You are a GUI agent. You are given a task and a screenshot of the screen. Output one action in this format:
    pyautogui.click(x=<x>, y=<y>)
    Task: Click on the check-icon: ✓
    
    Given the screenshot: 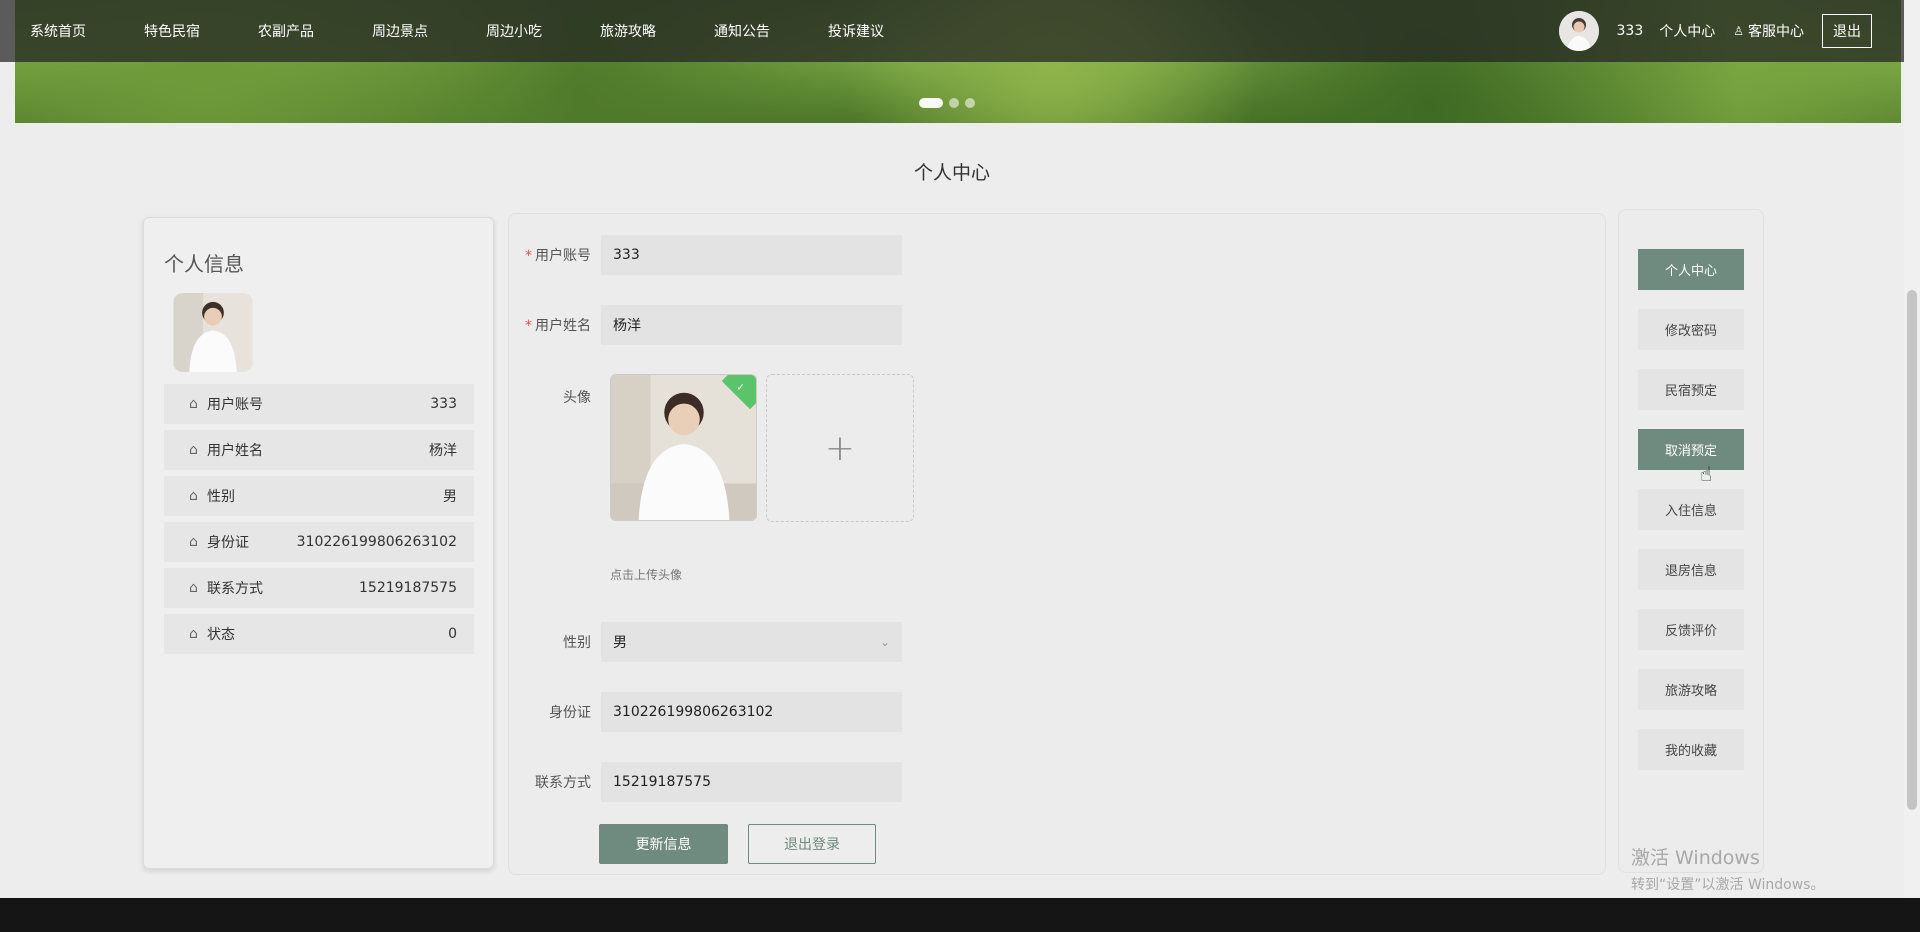 What is the action you would take?
    pyautogui.click(x=740, y=388)
    